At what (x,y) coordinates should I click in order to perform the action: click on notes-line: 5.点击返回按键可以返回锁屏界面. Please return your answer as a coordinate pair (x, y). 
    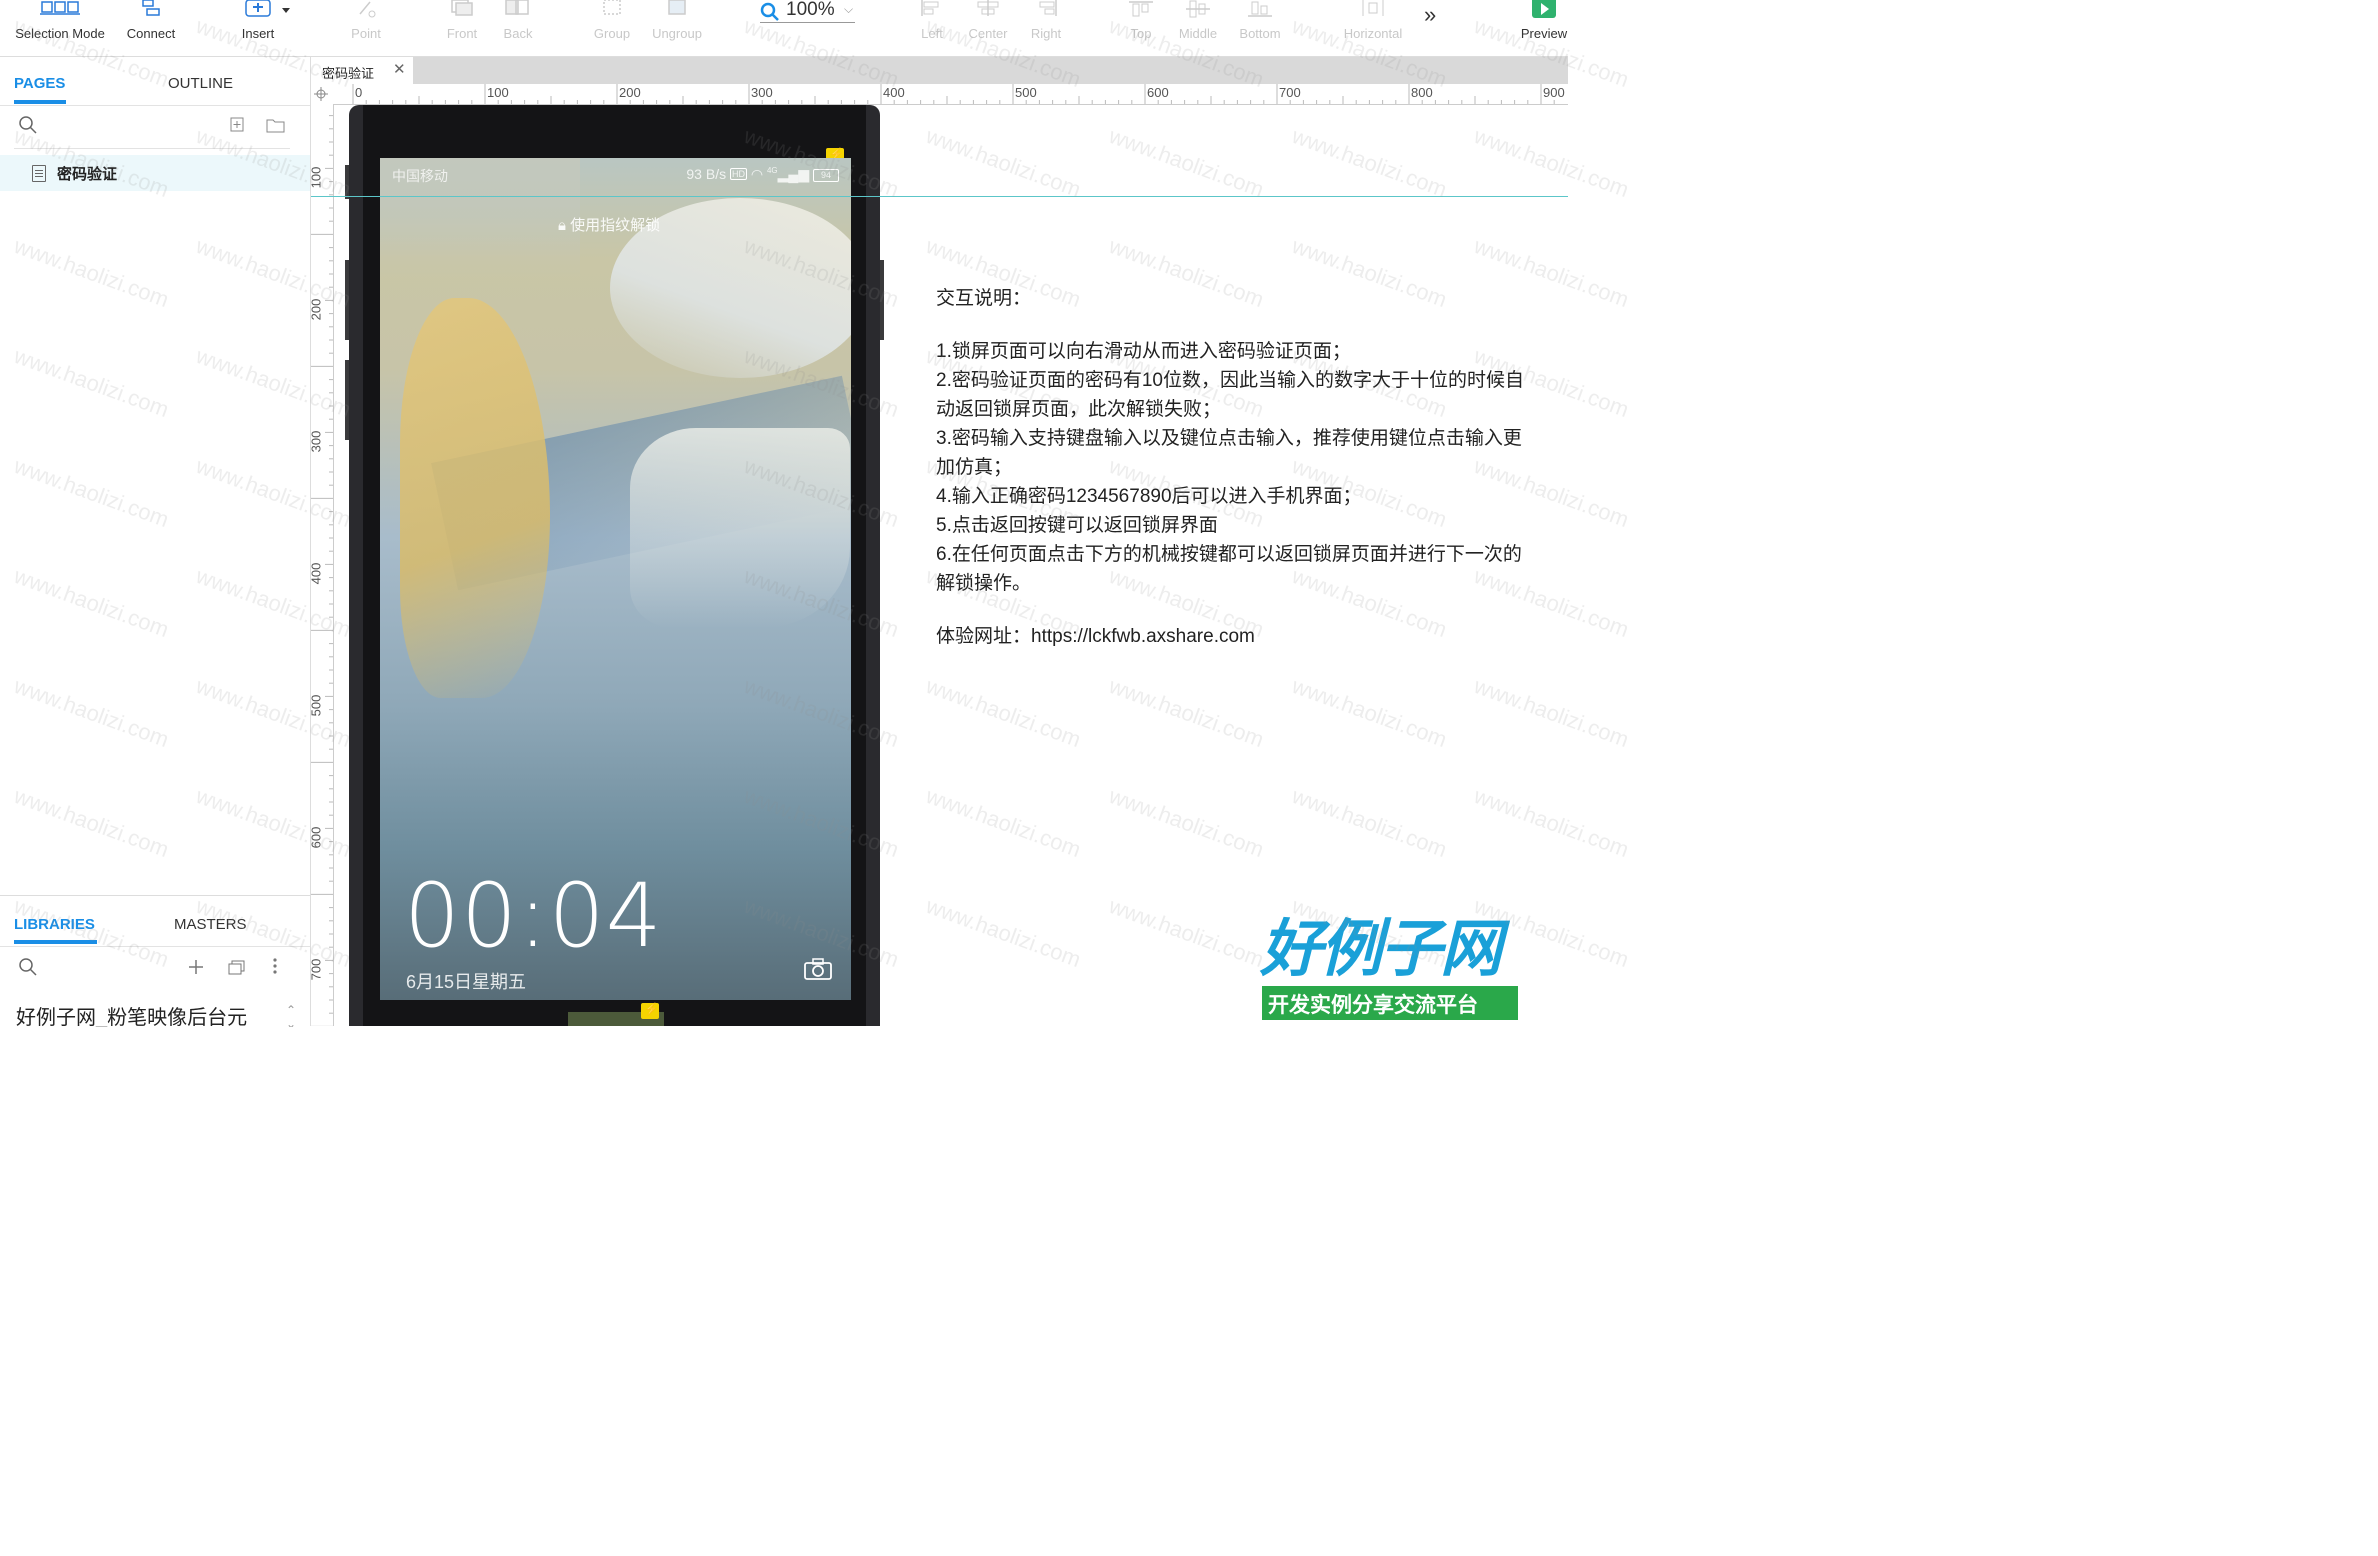
    Looking at the image, I should click on (1077, 525).